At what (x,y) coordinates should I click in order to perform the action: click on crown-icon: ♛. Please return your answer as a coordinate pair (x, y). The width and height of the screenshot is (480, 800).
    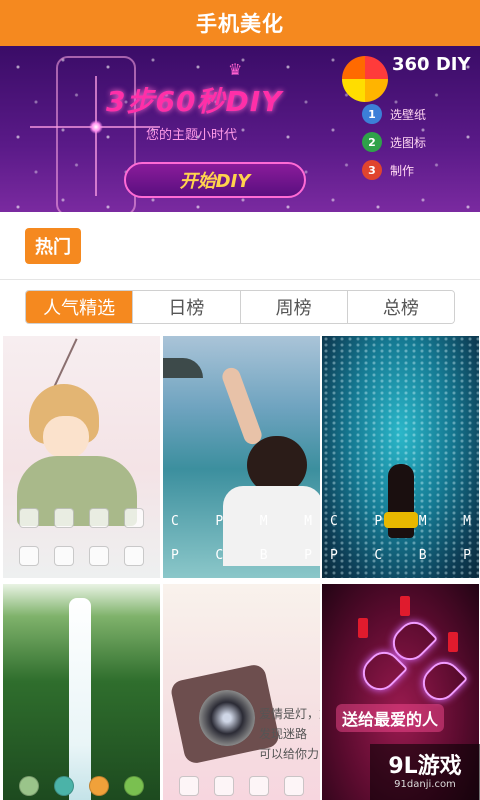
    Looking at the image, I should click on (235, 69).